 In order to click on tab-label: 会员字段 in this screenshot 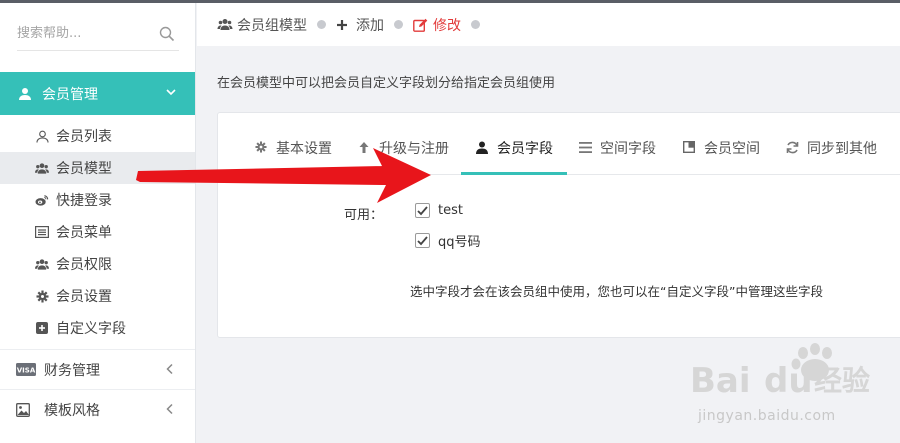, I will do `click(525, 149)`.